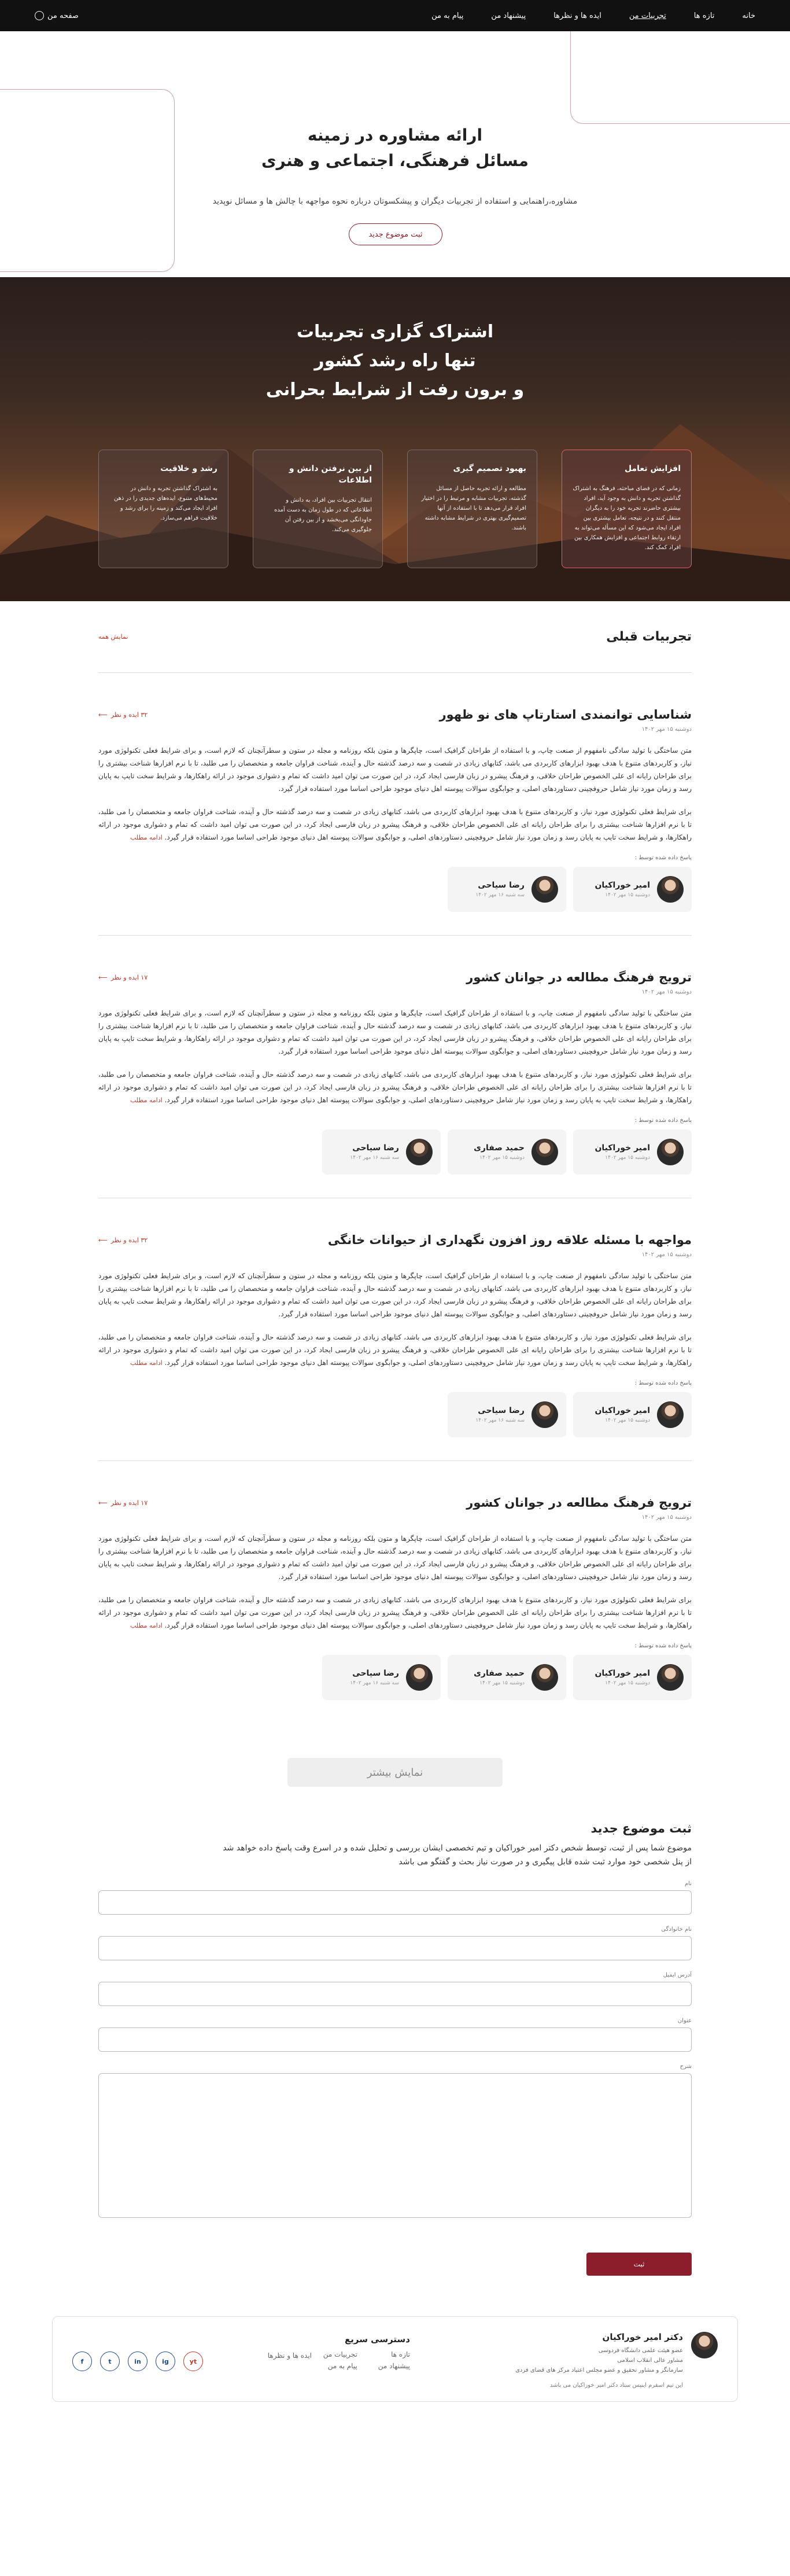 Image resolution: width=790 pixels, height=2576 pixels. I want to click on family-field, so click(395, 1948).